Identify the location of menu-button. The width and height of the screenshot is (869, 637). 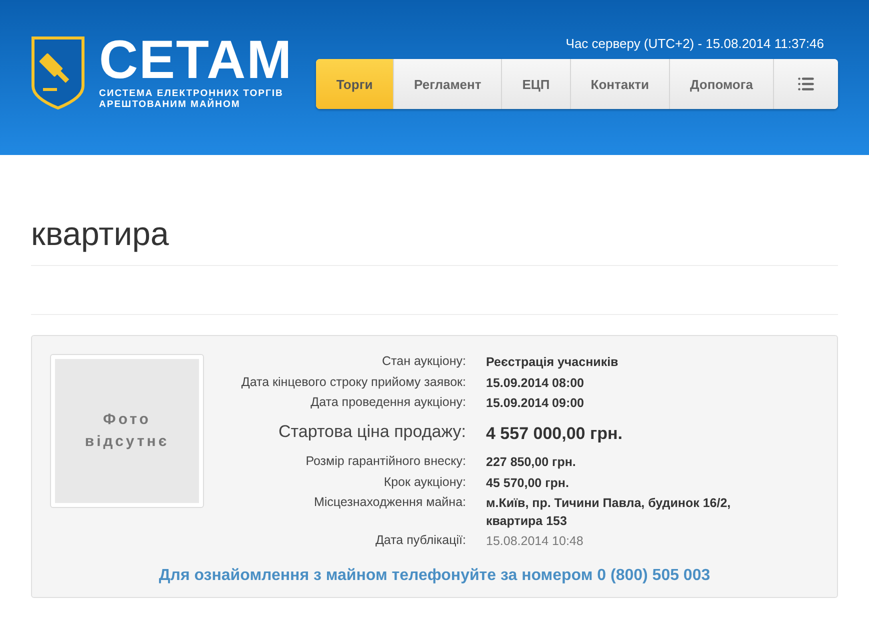
(806, 84).